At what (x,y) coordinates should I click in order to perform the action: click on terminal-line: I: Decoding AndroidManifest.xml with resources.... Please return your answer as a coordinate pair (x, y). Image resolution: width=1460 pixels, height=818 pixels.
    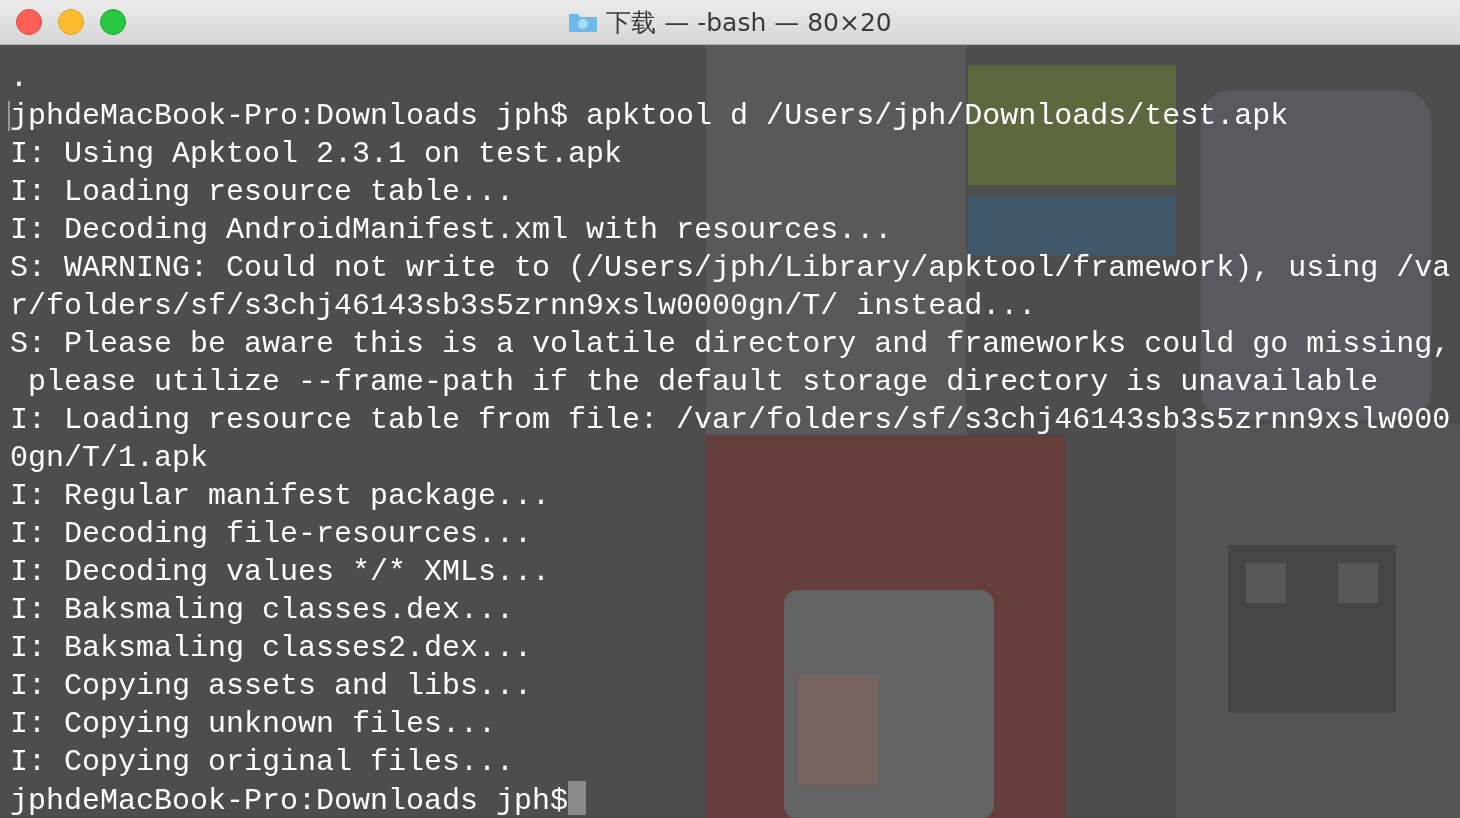
    Looking at the image, I should click on (451, 230).